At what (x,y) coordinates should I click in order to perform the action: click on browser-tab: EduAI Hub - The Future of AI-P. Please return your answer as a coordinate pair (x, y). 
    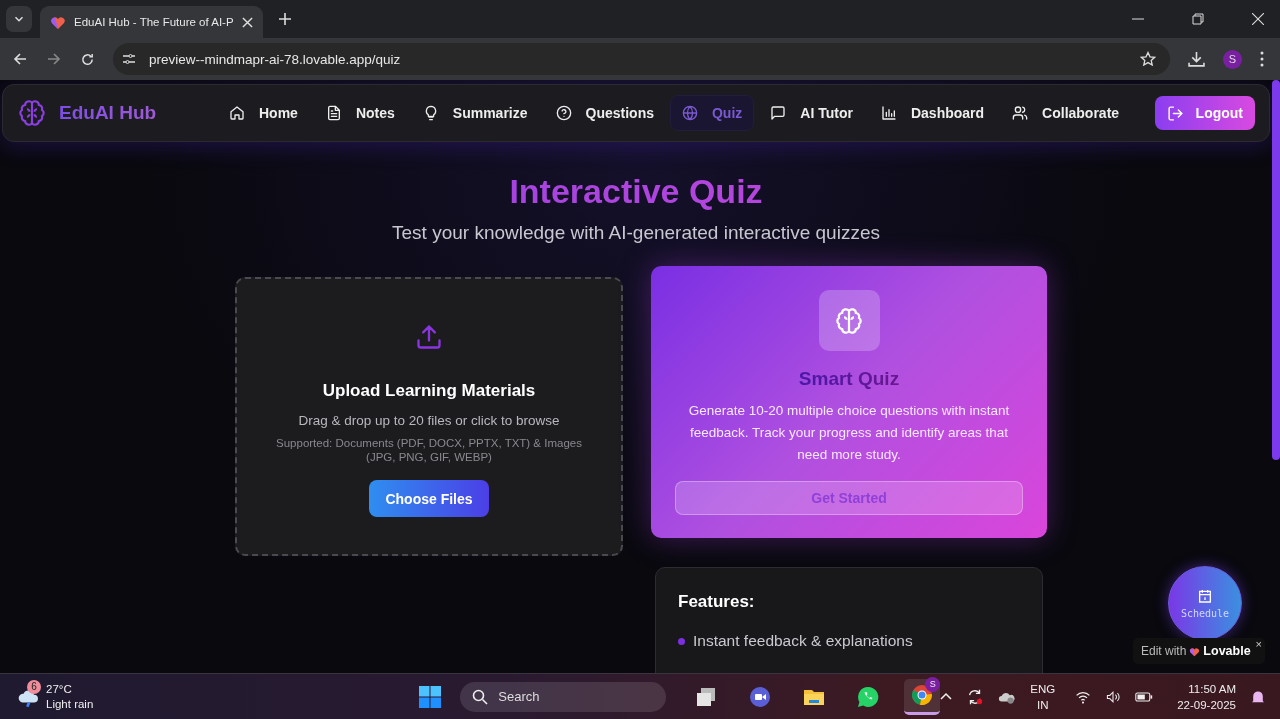
    Looking at the image, I should click on (151, 22).